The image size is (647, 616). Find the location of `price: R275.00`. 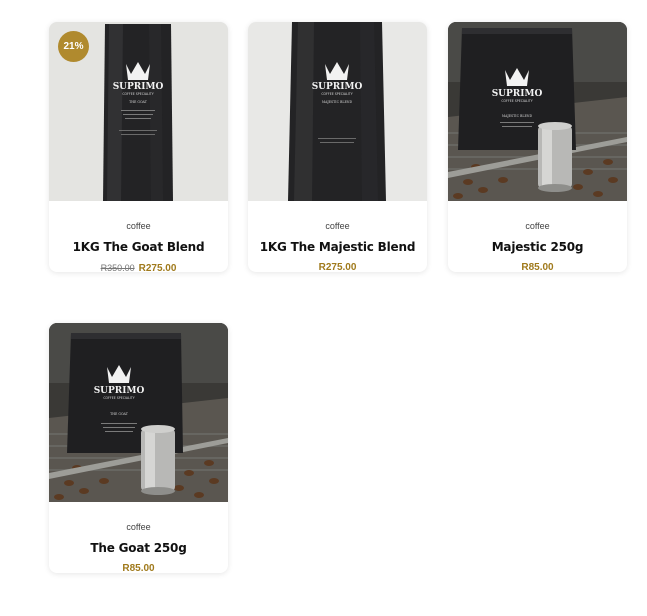

price: R275.00 is located at coordinates (337, 267).